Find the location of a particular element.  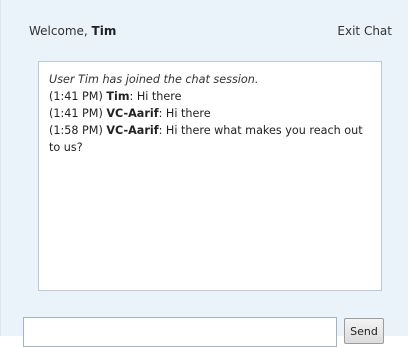

system-message: User Tim has joined the chat session. is located at coordinates (154, 79).